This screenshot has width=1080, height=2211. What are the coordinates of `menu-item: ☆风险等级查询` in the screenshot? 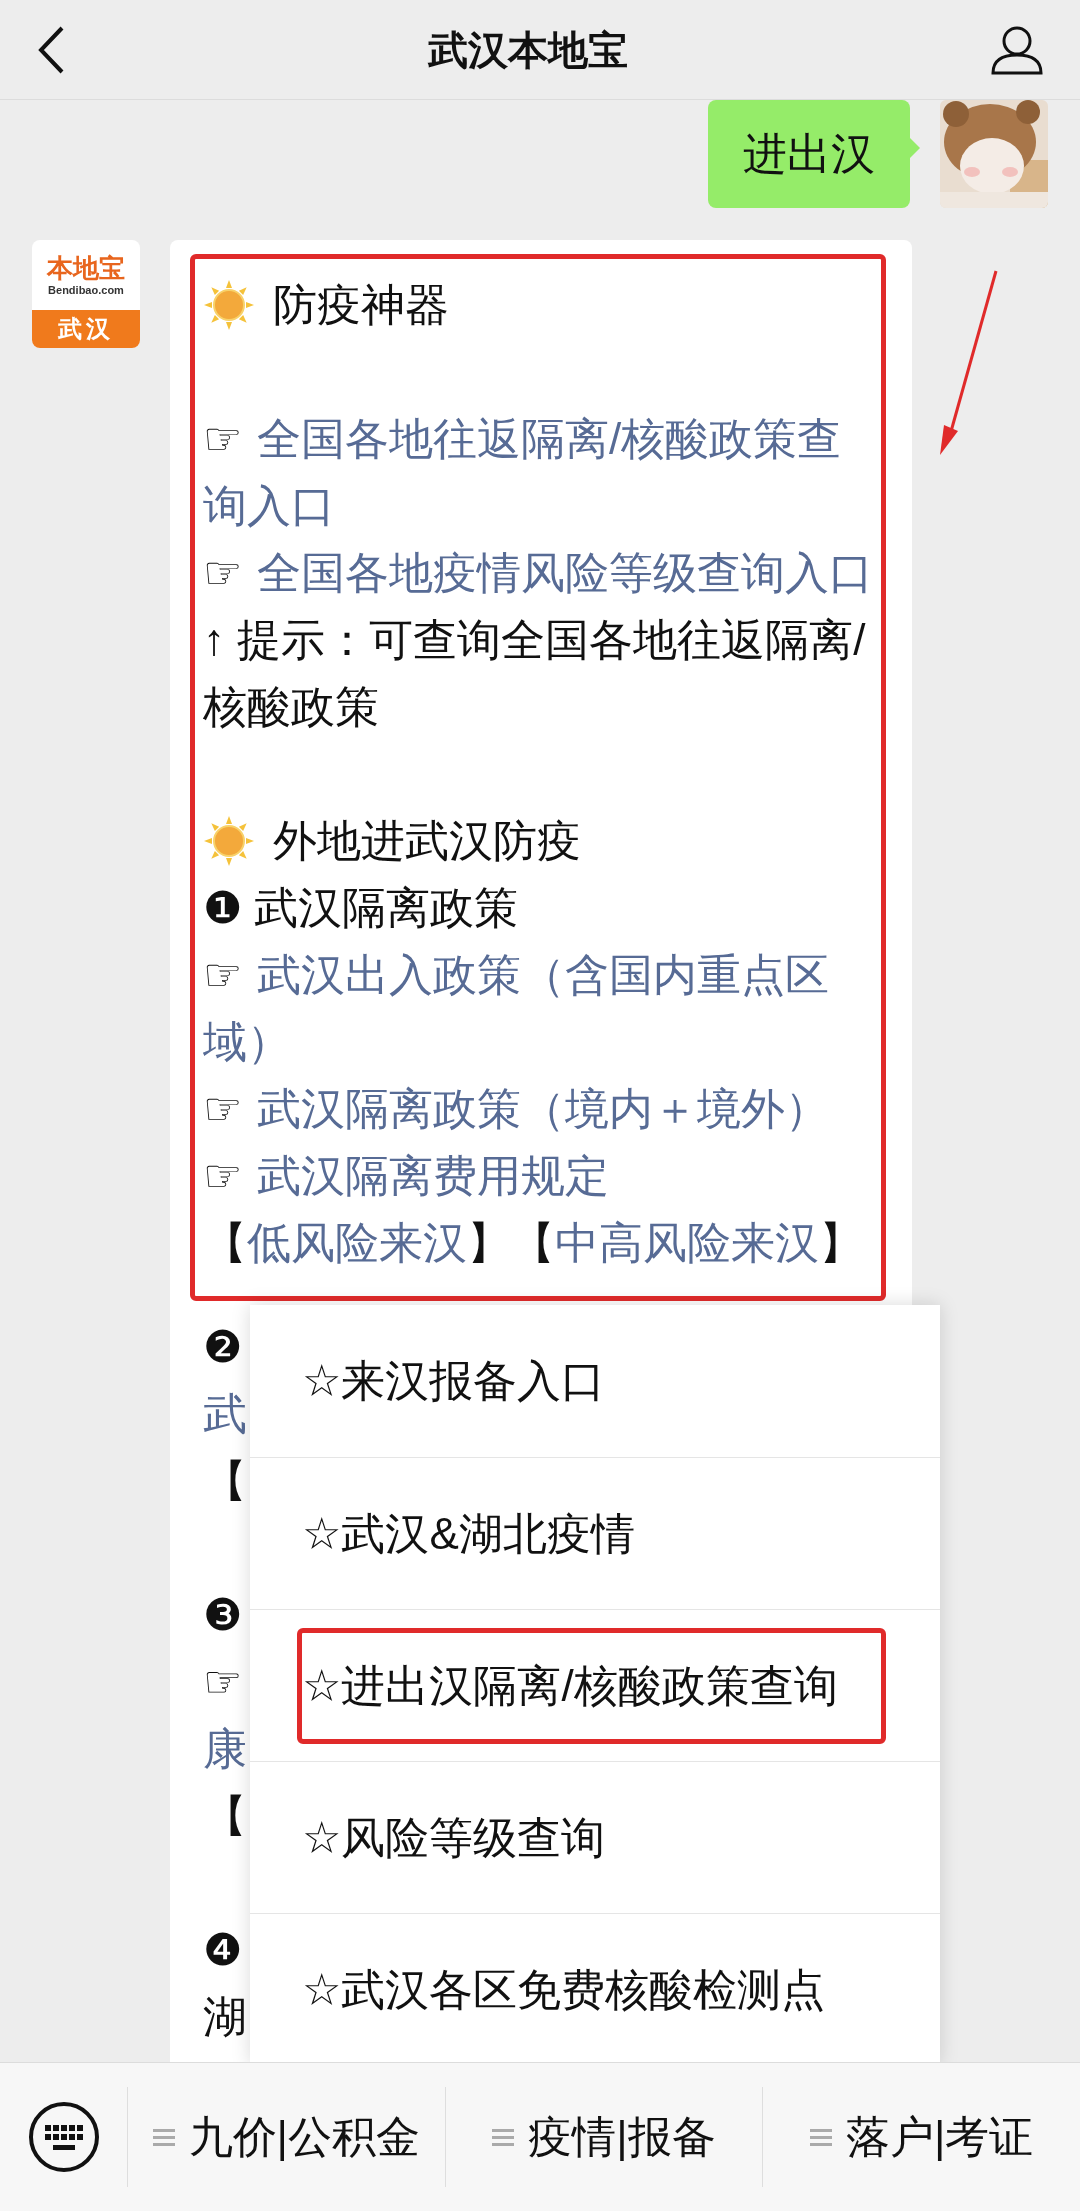 It's located at (591, 1837).